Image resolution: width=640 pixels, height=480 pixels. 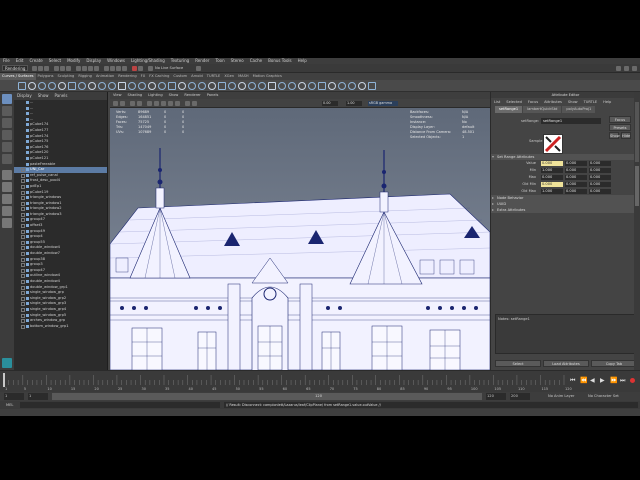 I want to click on outliner-row: bottom_window_grp1, so click(x=60, y=327).